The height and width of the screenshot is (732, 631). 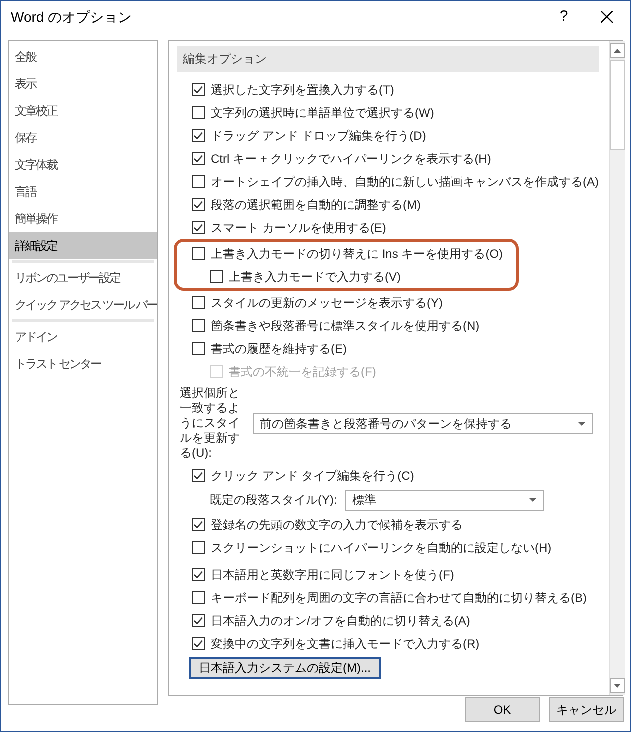 What do you see at coordinates (83, 83) in the screenshot?
I see `sidebar-item: 表示` at bounding box center [83, 83].